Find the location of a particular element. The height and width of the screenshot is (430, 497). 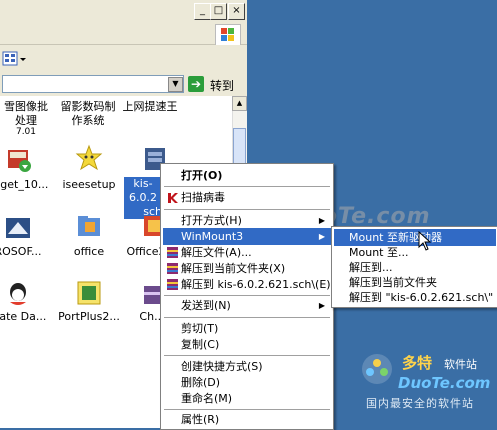

flashget-setup-icon is located at coordinates (19, 160).